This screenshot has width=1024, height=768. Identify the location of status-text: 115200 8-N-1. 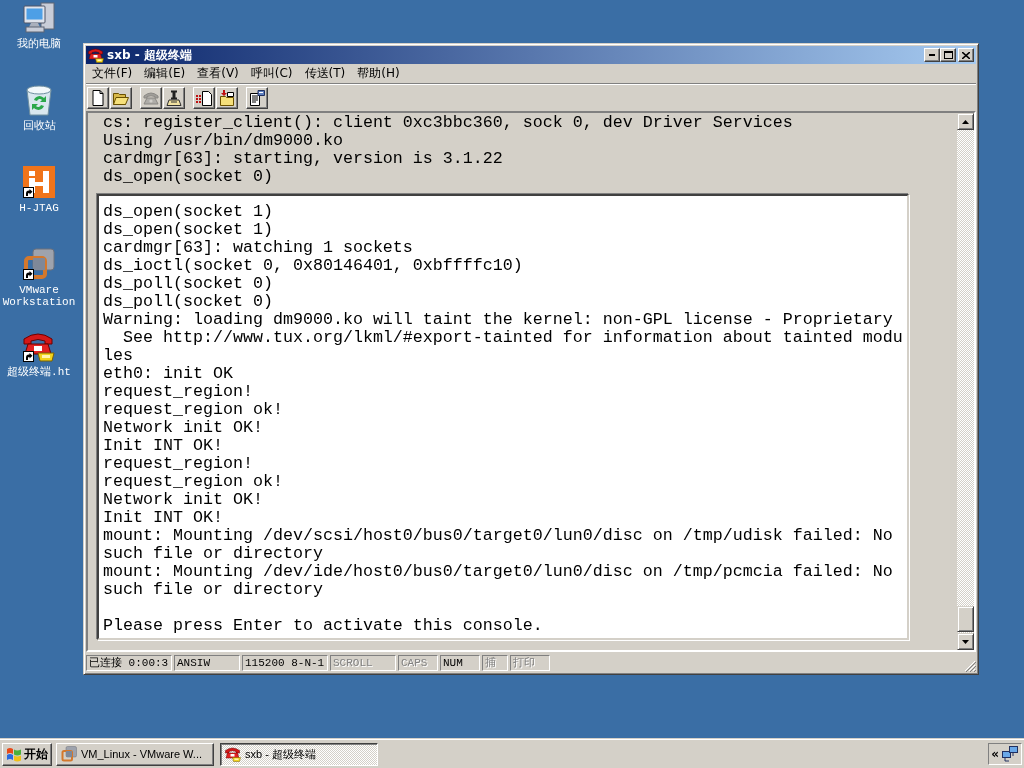
(285, 662).